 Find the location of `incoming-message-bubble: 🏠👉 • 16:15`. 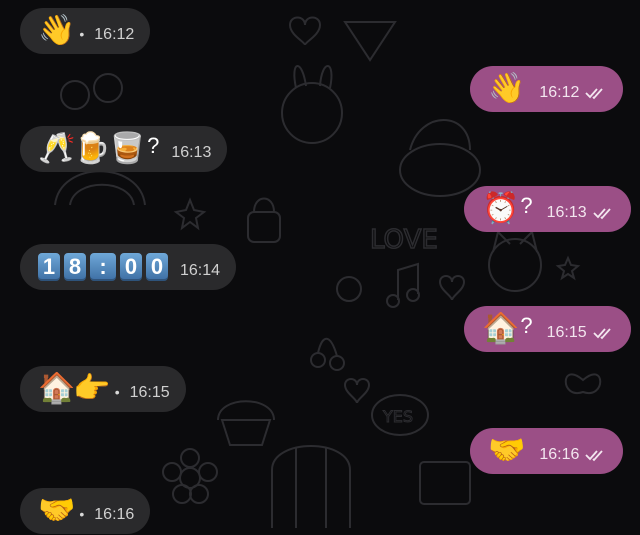

incoming-message-bubble: 🏠👉 • 16:15 is located at coordinates (103, 389).